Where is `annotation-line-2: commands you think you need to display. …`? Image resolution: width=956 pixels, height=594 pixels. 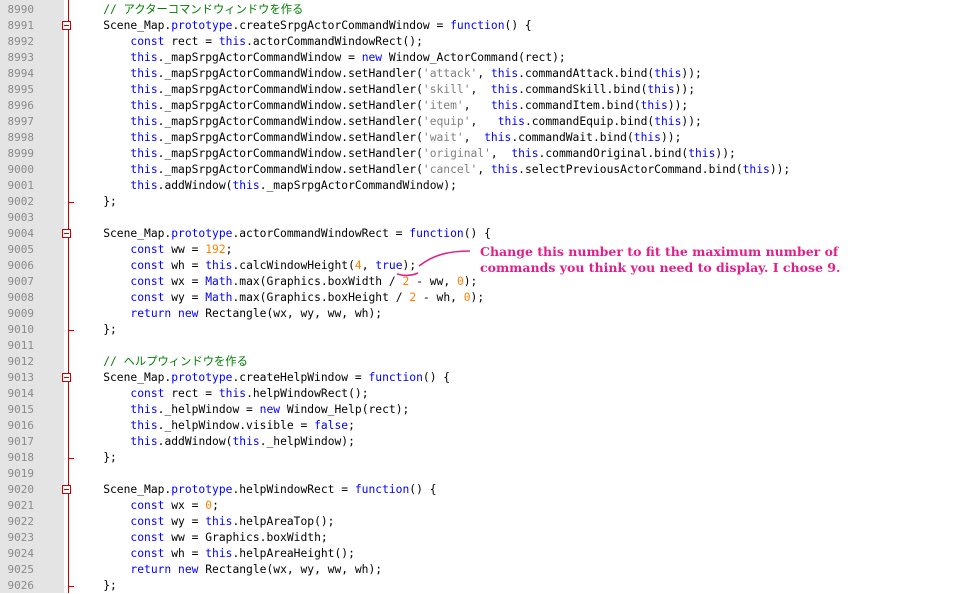
annotation-line-2: commands you think you need to display. … is located at coordinates (660, 267).